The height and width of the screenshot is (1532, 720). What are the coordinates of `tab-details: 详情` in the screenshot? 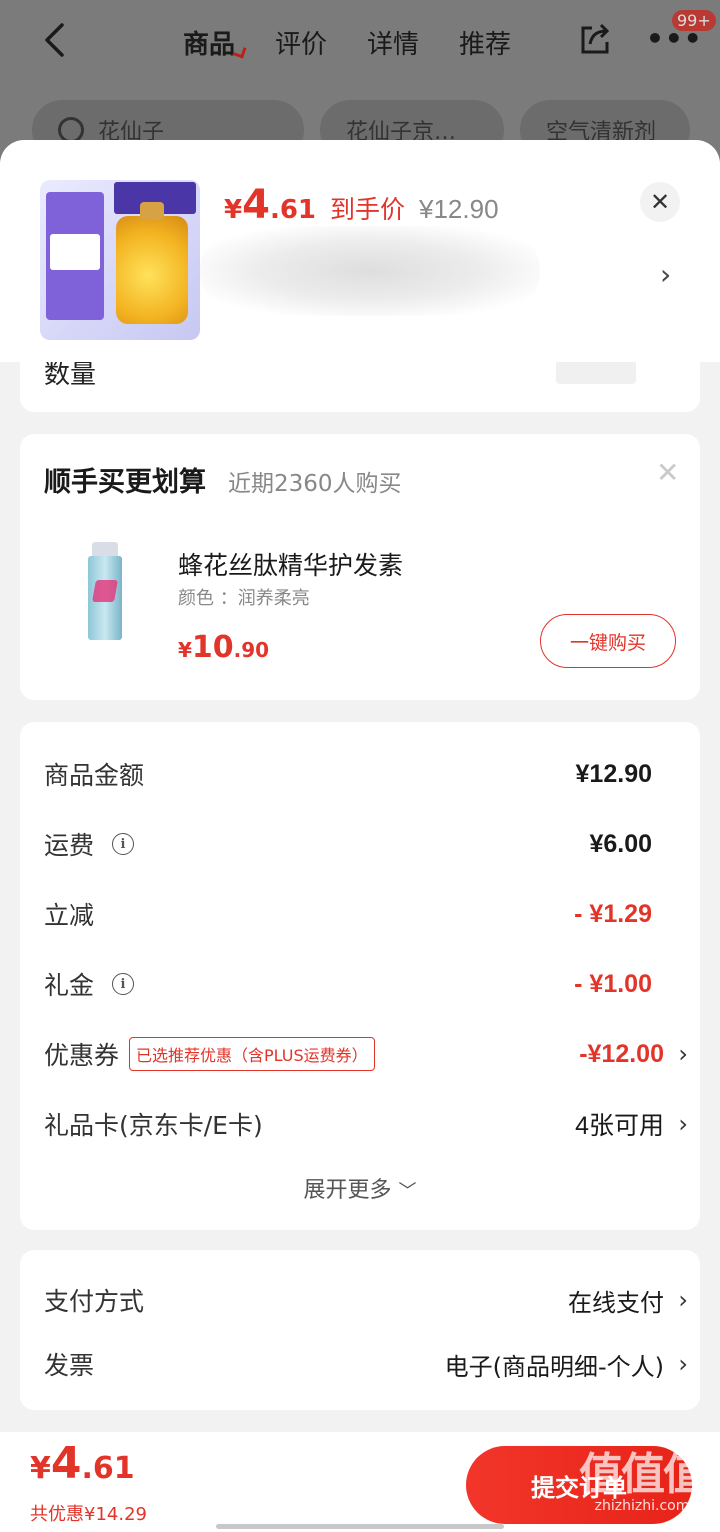 It's located at (393, 42).